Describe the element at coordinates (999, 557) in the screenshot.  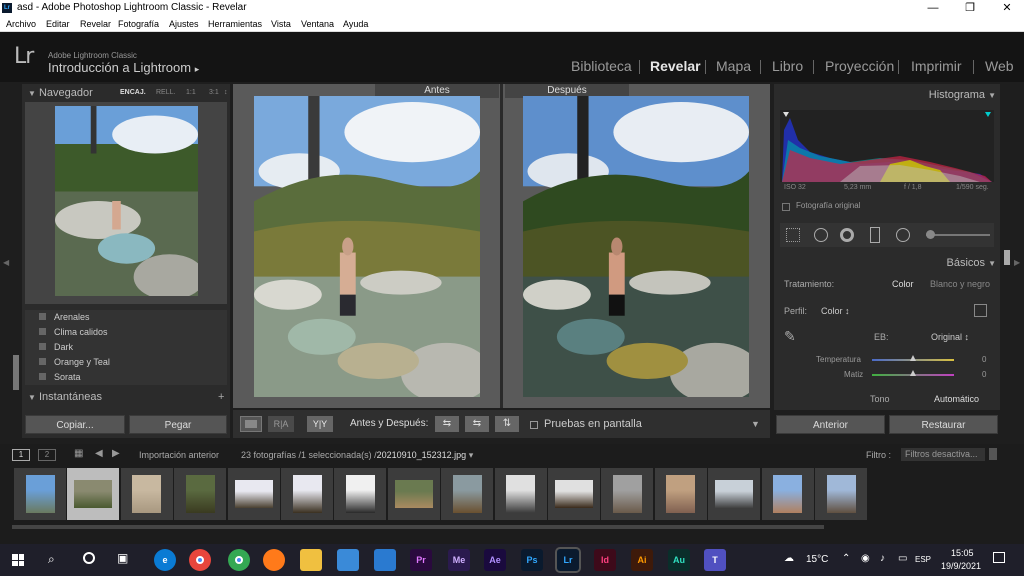
I see `notification-icon` at that location.